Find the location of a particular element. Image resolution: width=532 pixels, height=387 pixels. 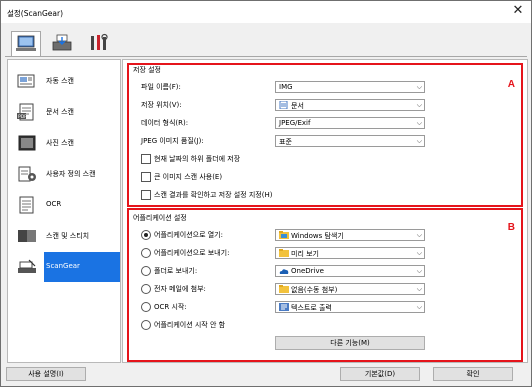

attach-email-combo: 없음(수동 첨부) ⌵ is located at coordinates (350, 289).